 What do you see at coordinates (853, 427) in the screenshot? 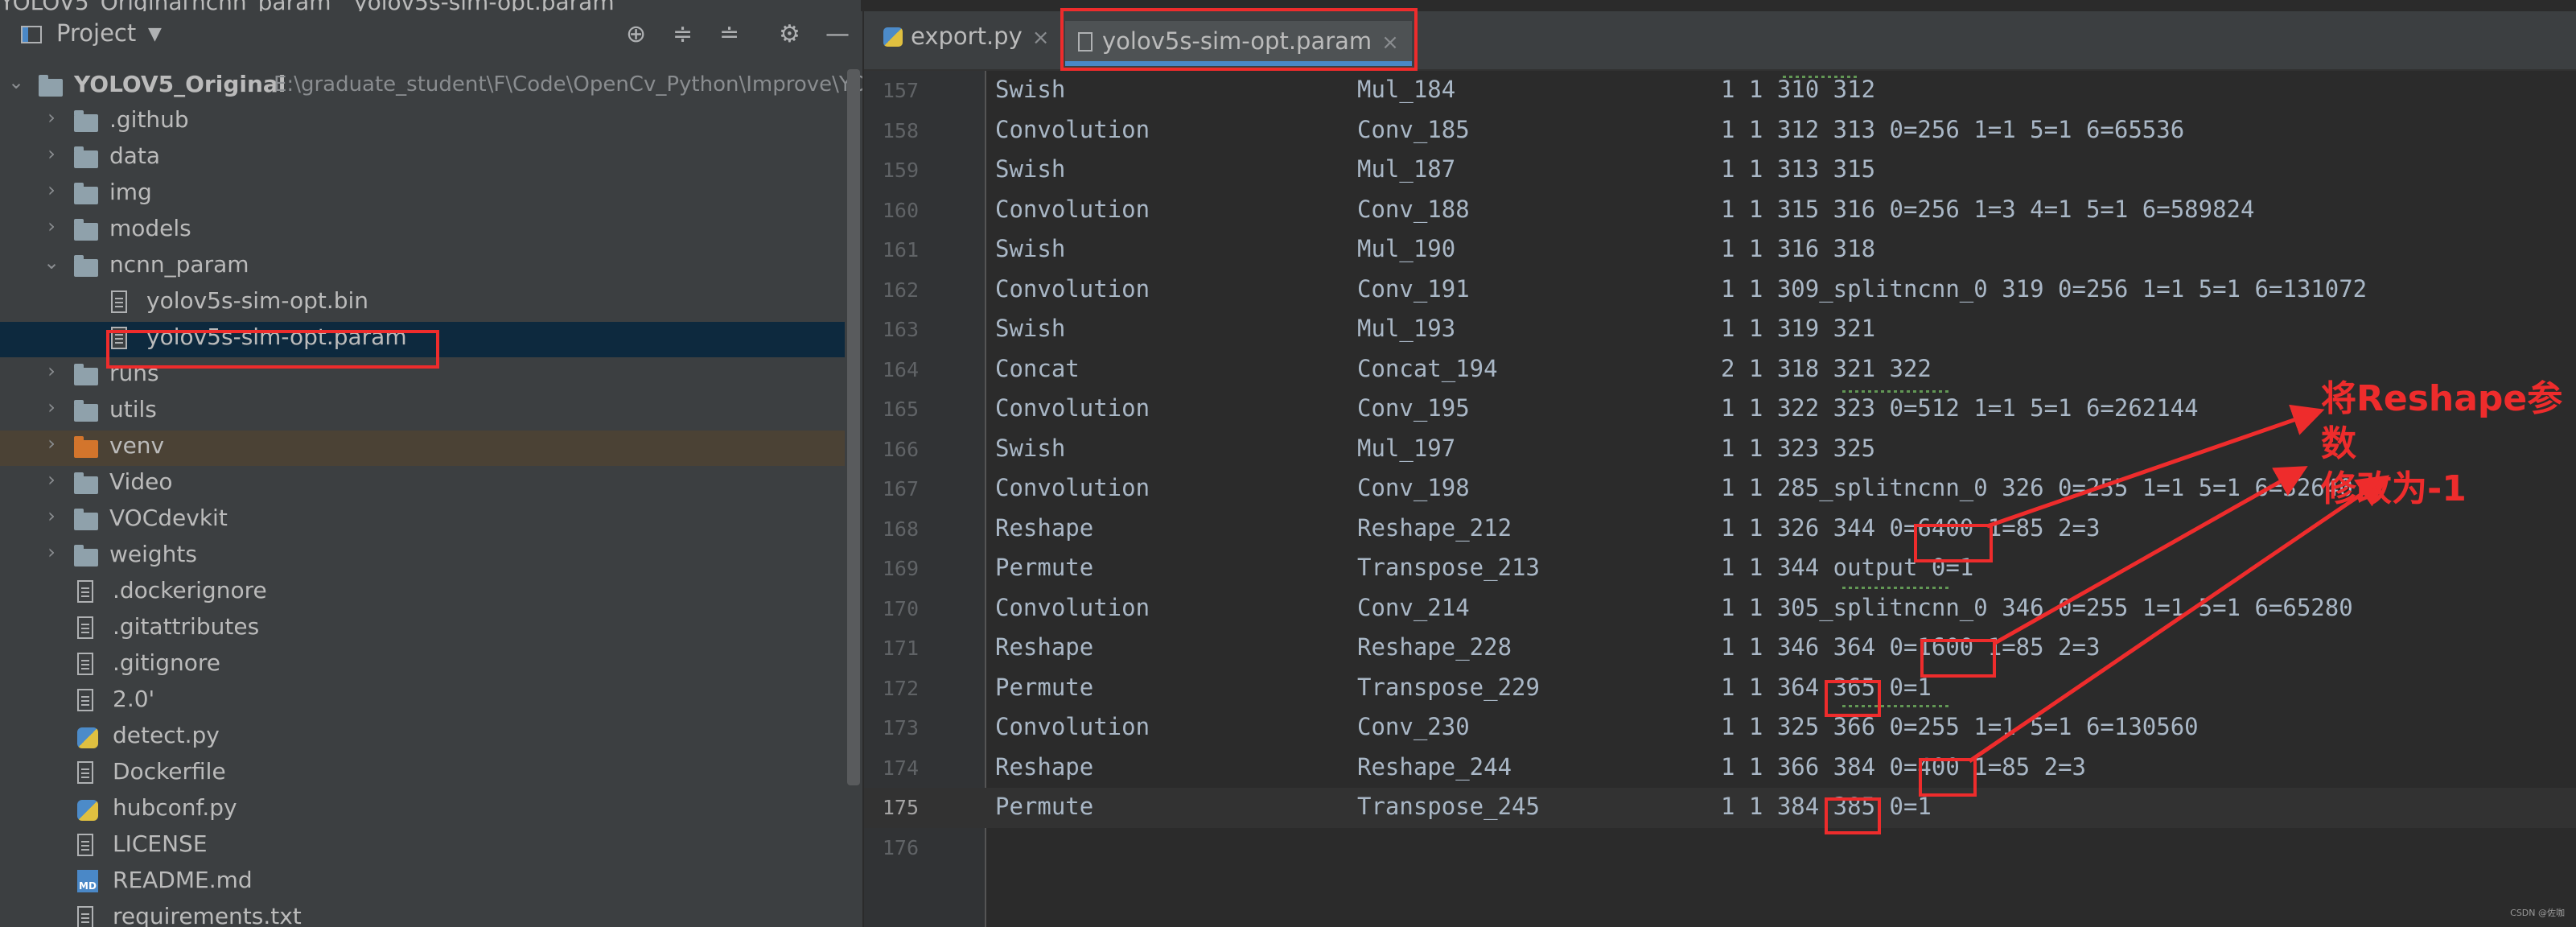
I see `project-scrollbar` at bounding box center [853, 427].